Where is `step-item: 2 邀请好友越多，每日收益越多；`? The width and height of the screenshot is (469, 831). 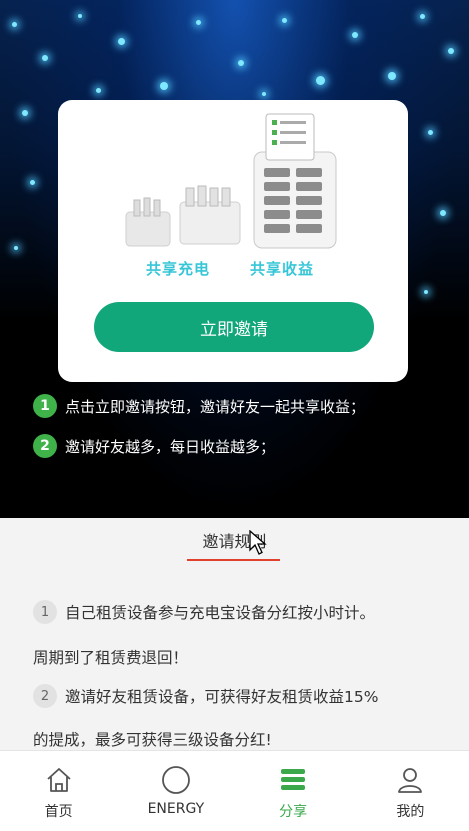
step-item: 2 邀请好友越多，每日收益越多； is located at coordinates (154, 446).